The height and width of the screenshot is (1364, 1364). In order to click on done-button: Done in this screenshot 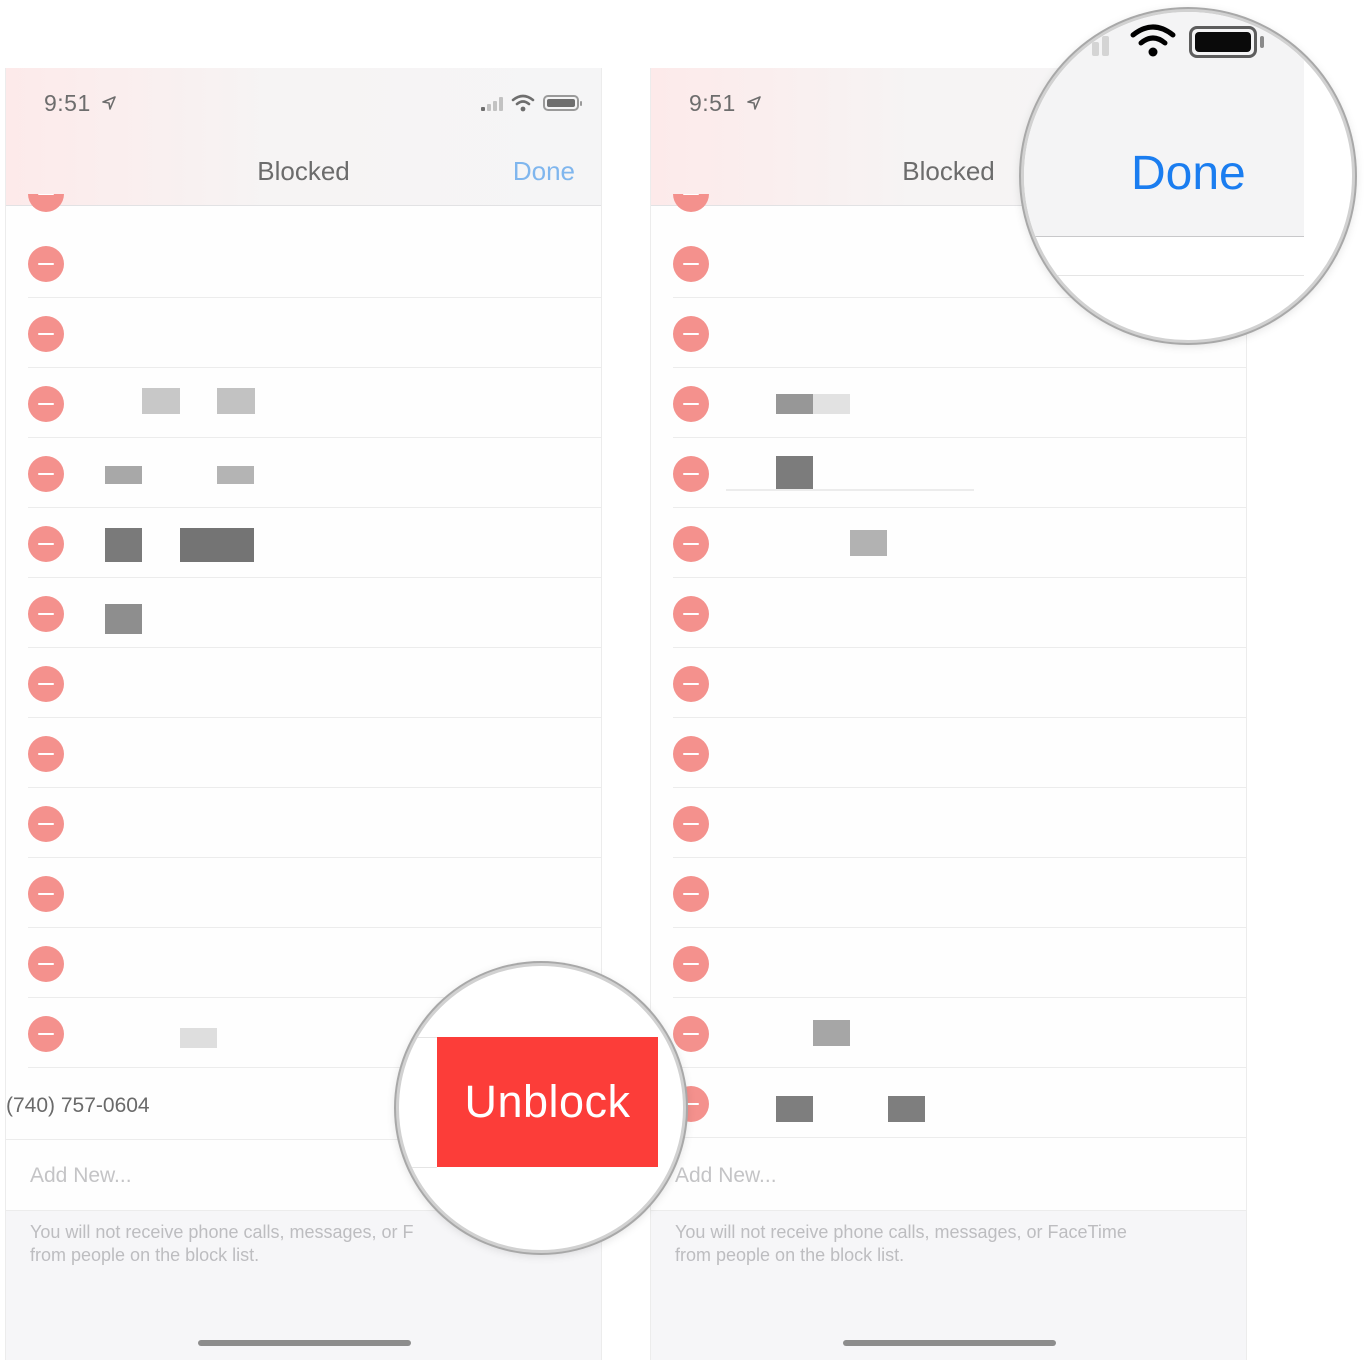, I will do `click(544, 171)`.